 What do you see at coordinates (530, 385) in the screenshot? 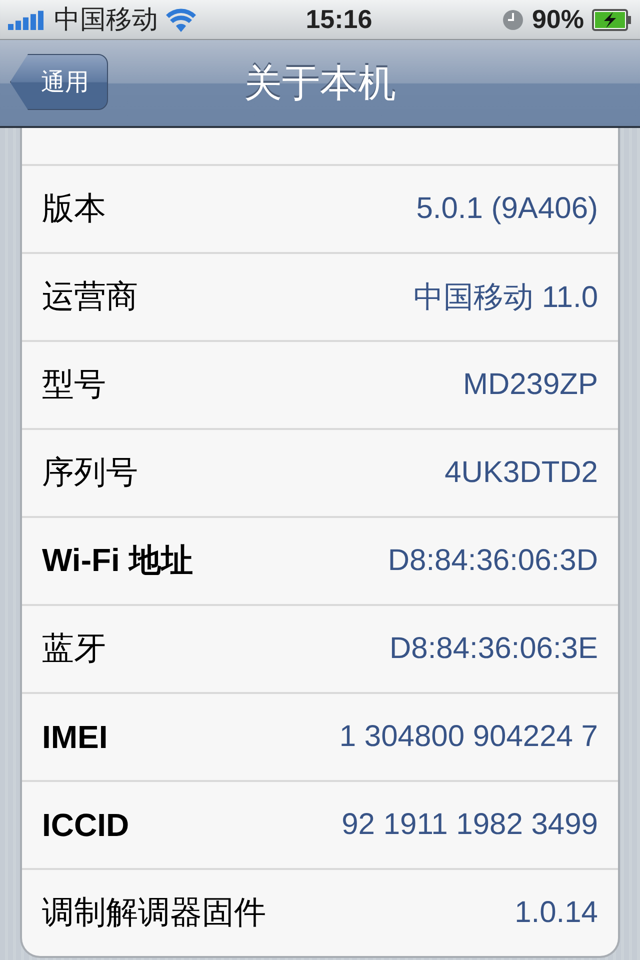
I see `row-value: MD239ZP` at bounding box center [530, 385].